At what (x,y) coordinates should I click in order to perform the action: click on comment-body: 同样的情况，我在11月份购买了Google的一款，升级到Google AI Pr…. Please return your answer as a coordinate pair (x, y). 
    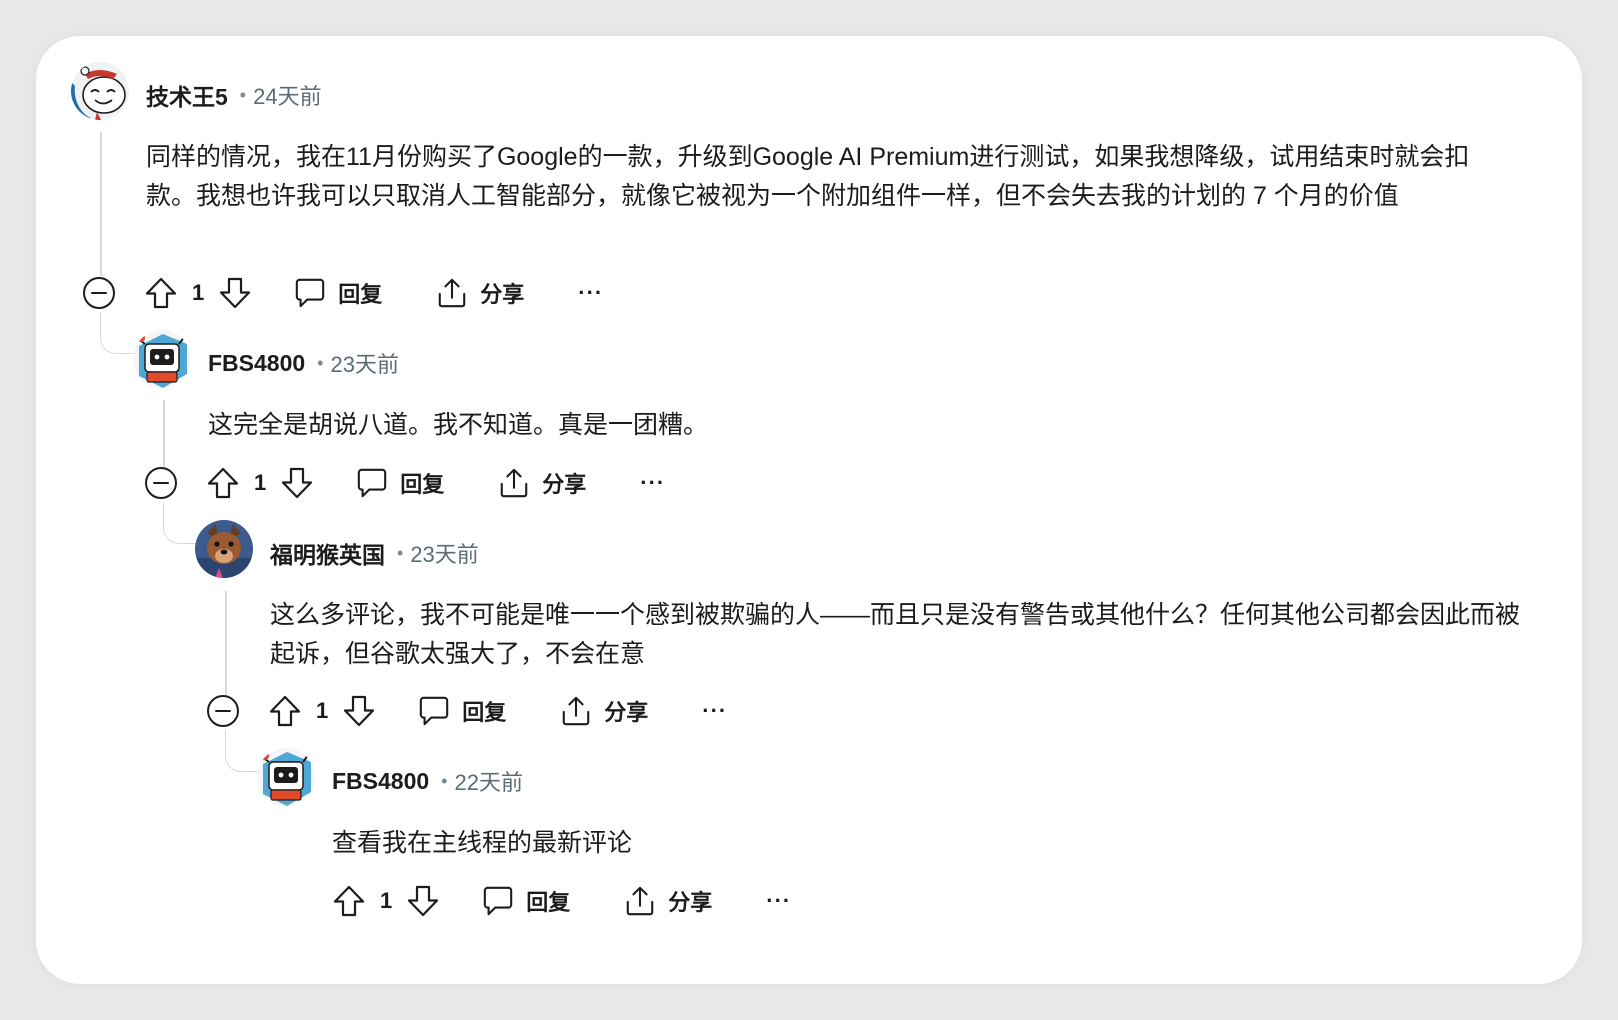
    Looking at the image, I should click on (808, 176).